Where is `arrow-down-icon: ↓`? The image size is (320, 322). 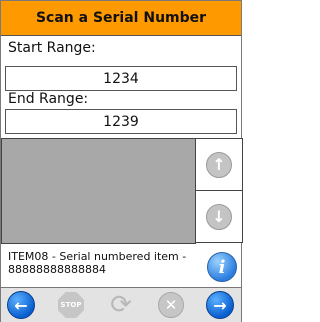 arrow-down-icon: ↓ is located at coordinates (219, 216).